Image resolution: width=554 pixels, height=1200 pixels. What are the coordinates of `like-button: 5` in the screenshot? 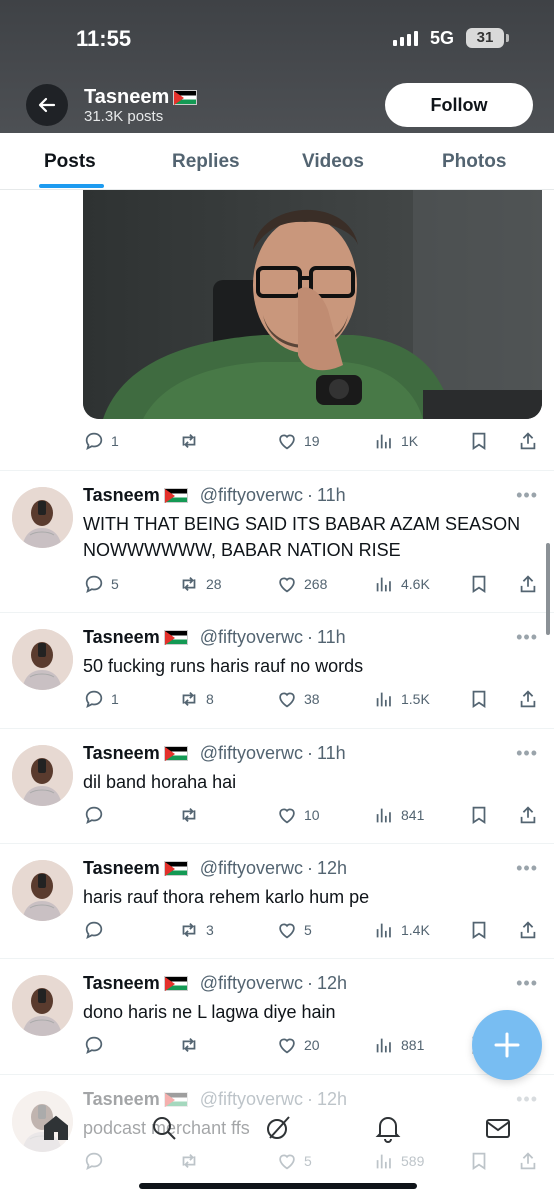 It's located at (294, 930).